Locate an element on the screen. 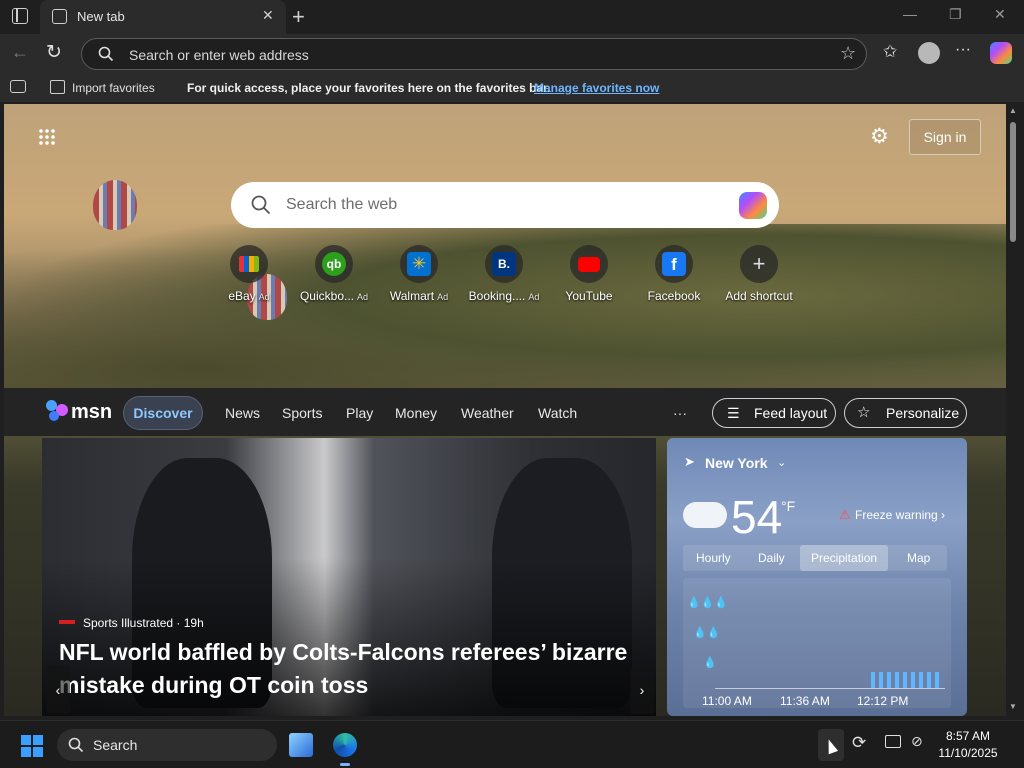  refresh-icon: ↻ is located at coordinates (54, 52).